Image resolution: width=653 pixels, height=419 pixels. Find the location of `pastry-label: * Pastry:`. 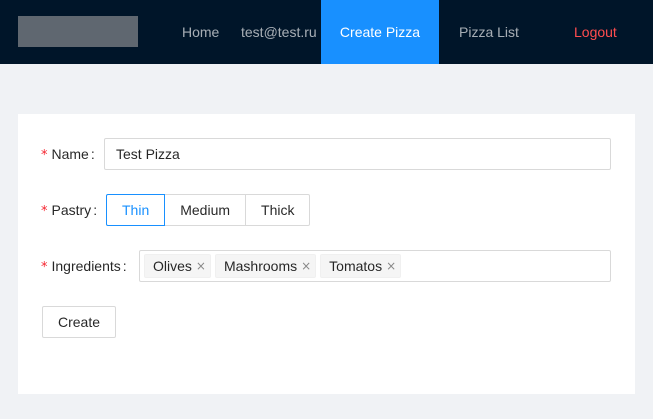

pastry-label: * Pastry: is located at coordinates (69, 210).